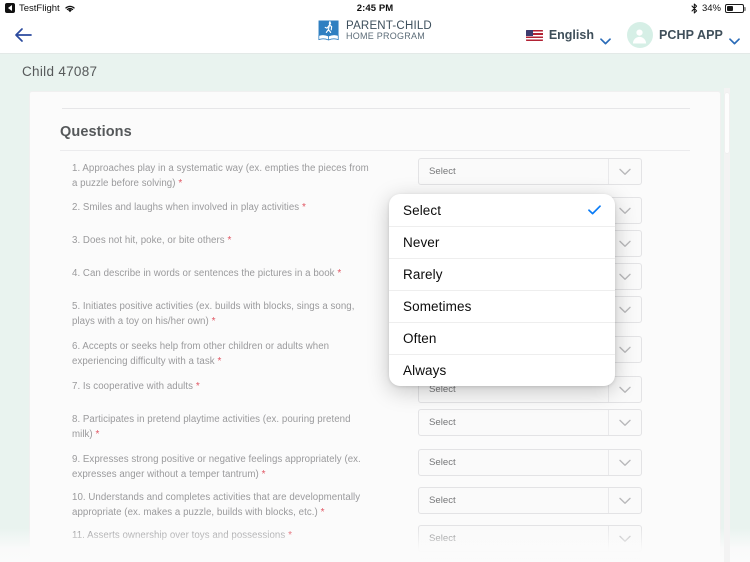  What do you see at coordinates (375, 150) in the screenshot?
I see `heading-divider` at bounding box center [375, 150].